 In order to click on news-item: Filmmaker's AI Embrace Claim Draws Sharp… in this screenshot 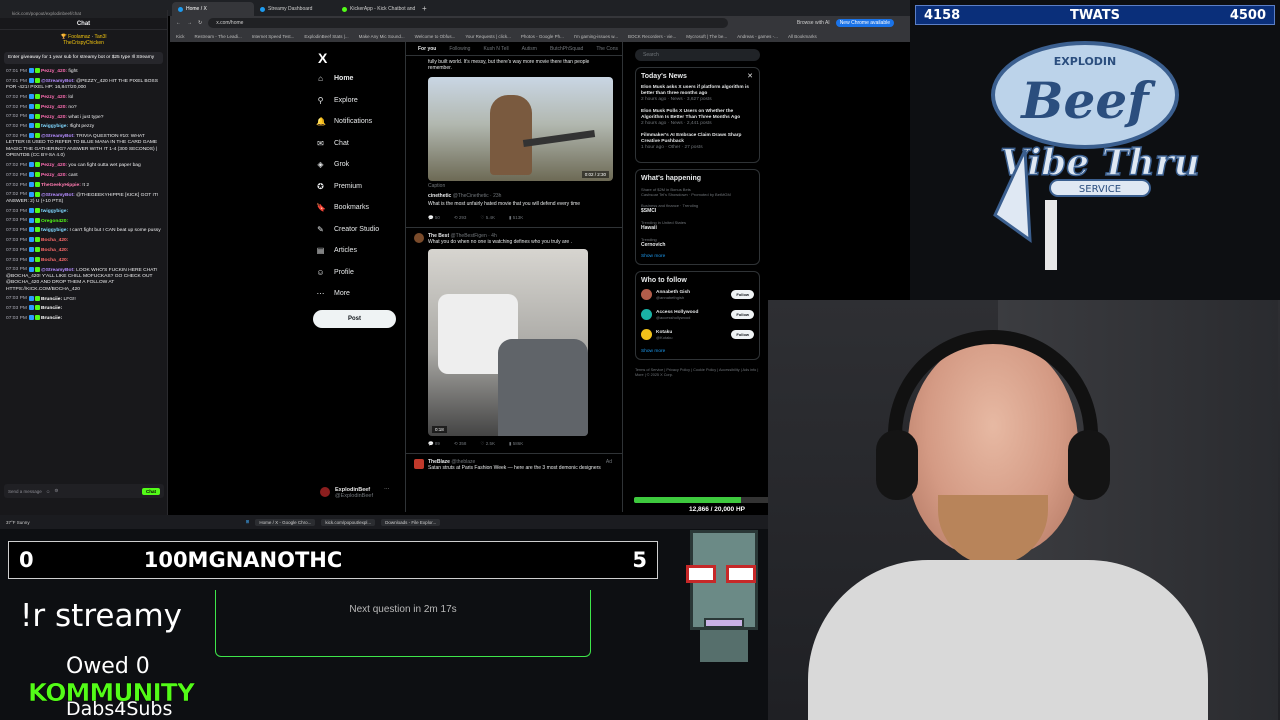, I will do `click(697, 142)`.